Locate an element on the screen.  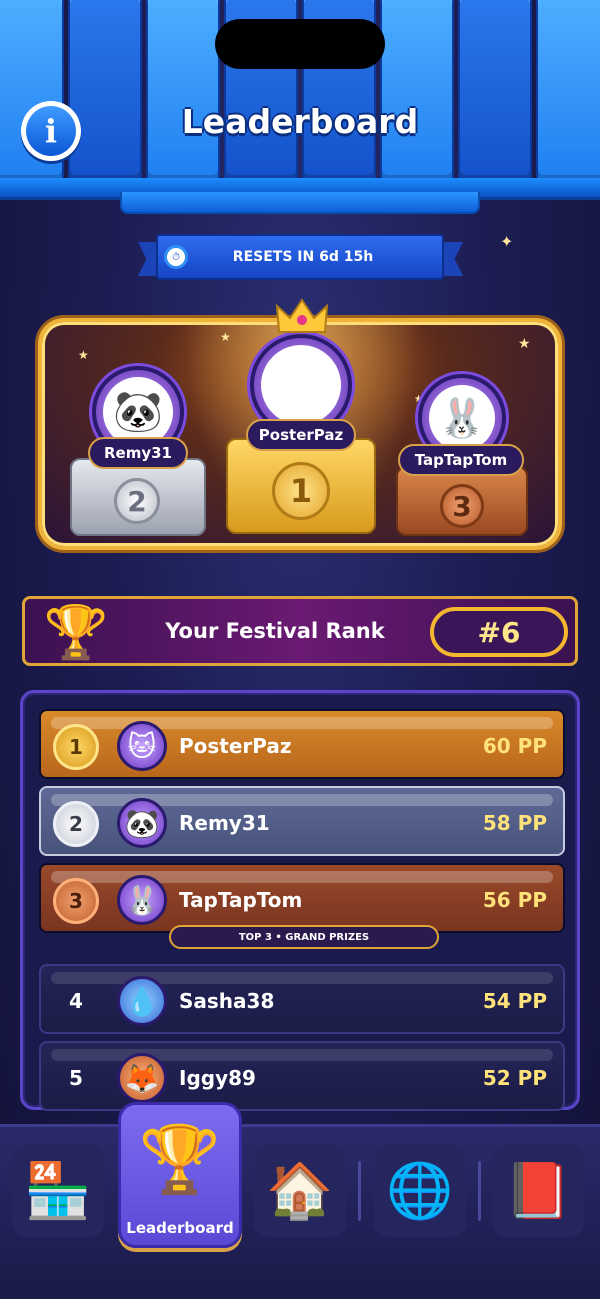
nav-album: 📕 is located at coordinates (538, 1191).